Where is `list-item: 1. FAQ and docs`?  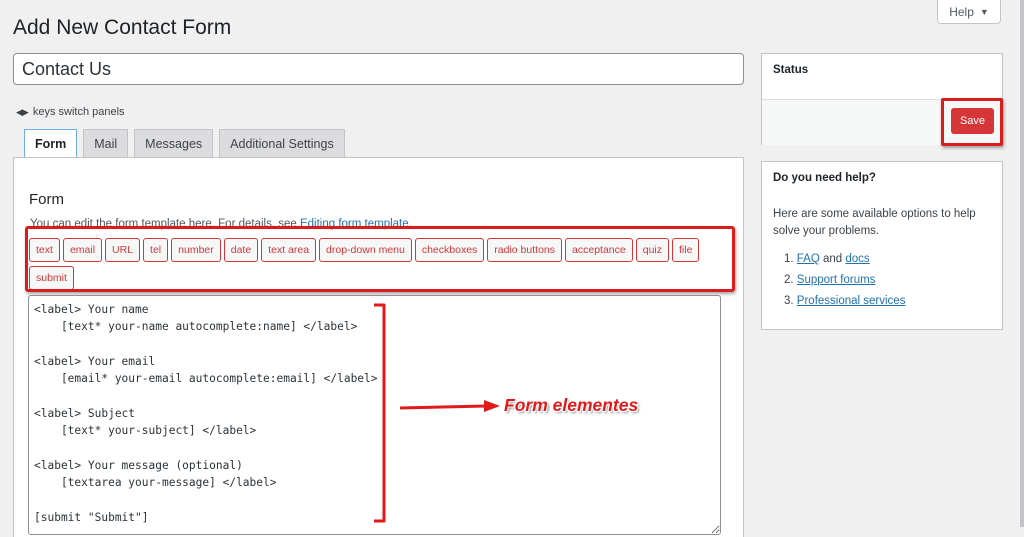
list-item: 1. FAQ and docs is located at coordinates (844, 259).